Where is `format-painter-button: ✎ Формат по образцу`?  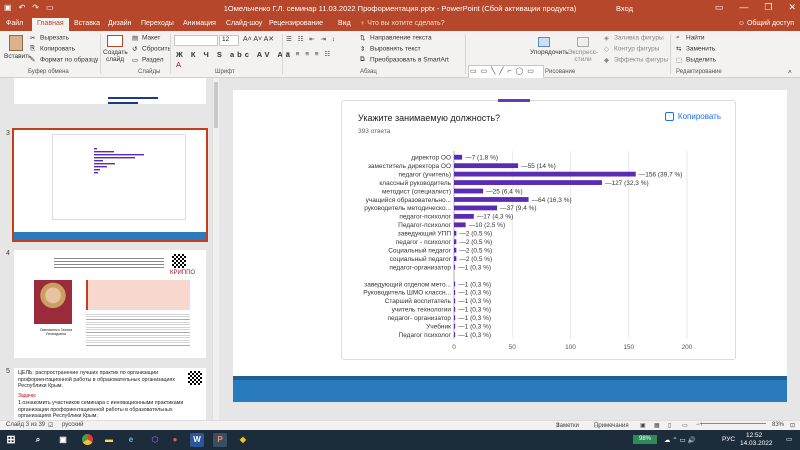
format-painter-button: ✎ Формат по образцу is located at coordinates (64, 60).